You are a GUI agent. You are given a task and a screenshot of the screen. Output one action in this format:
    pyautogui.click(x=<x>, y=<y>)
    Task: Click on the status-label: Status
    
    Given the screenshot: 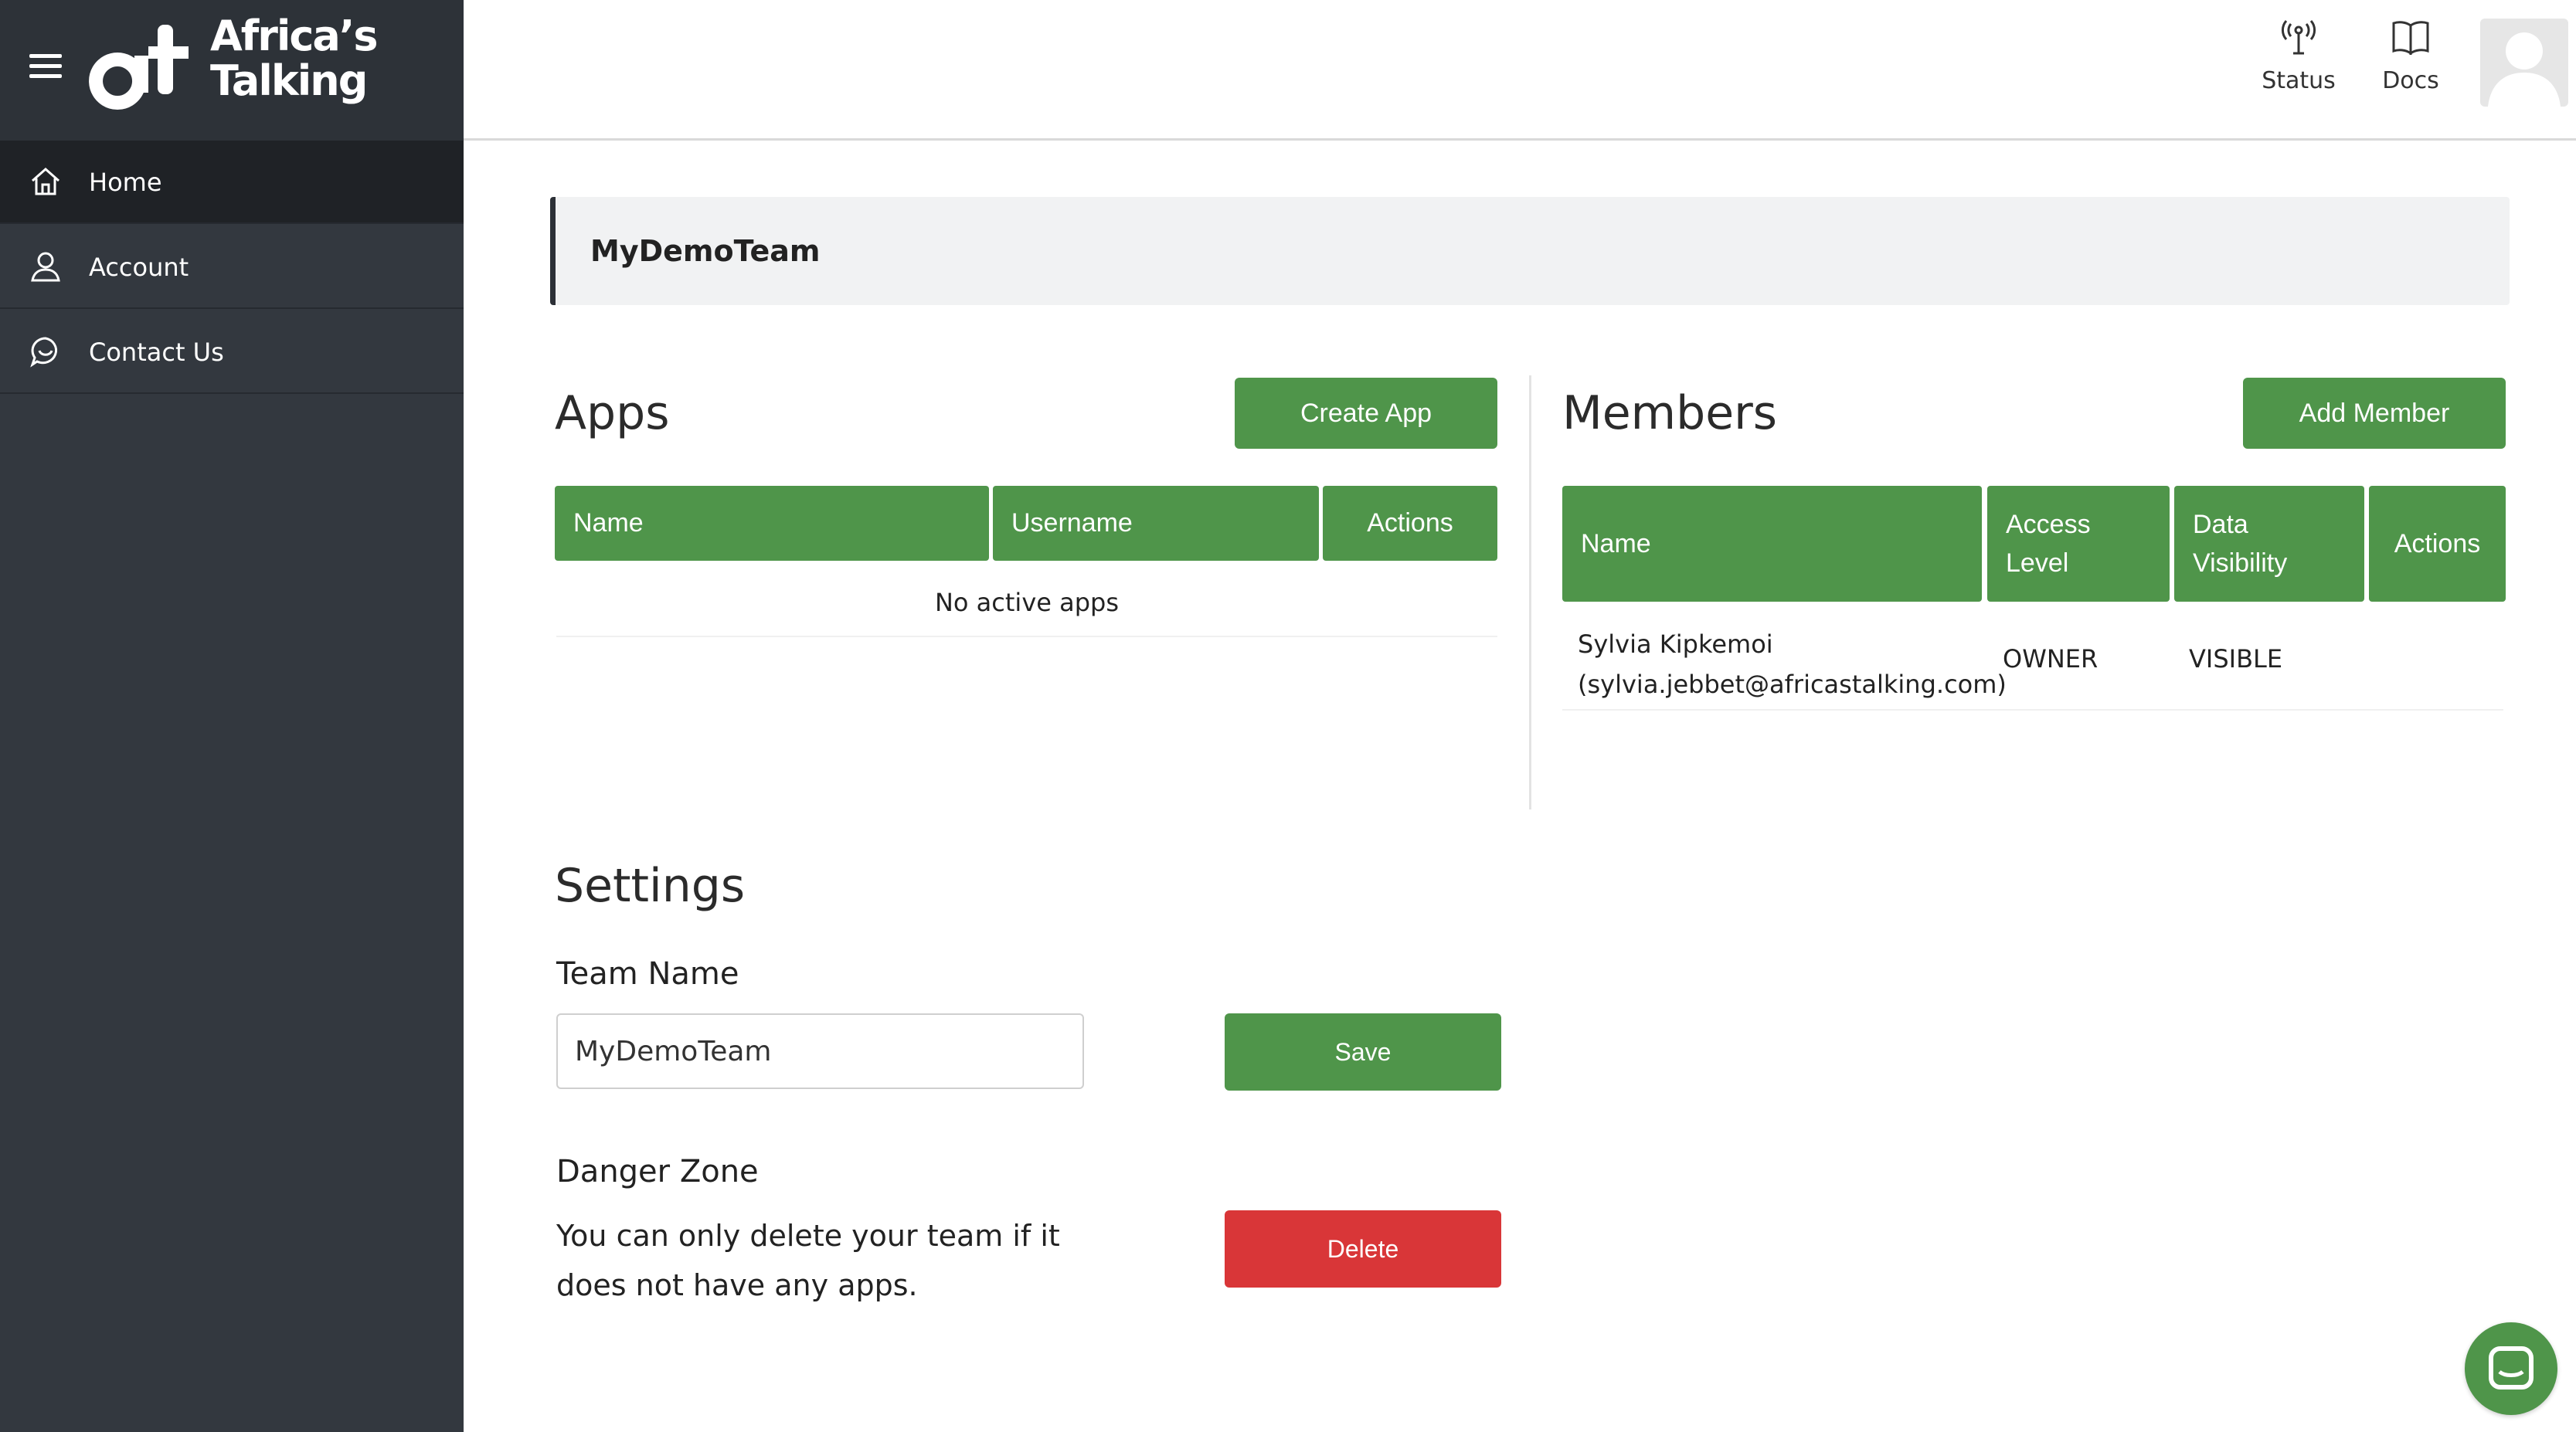 What is the action you would take?
    pyautogui.click(x=2299, y=80)
    